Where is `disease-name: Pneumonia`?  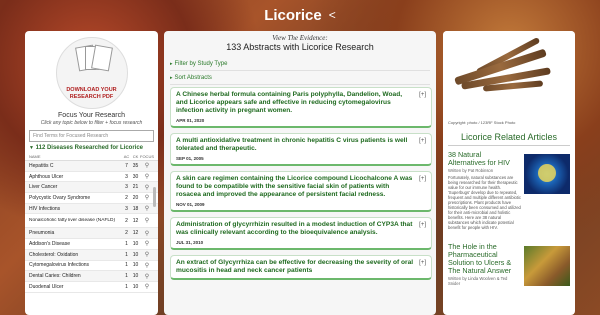 disease-name: Pneumonia is located at coordinates (75, 233).